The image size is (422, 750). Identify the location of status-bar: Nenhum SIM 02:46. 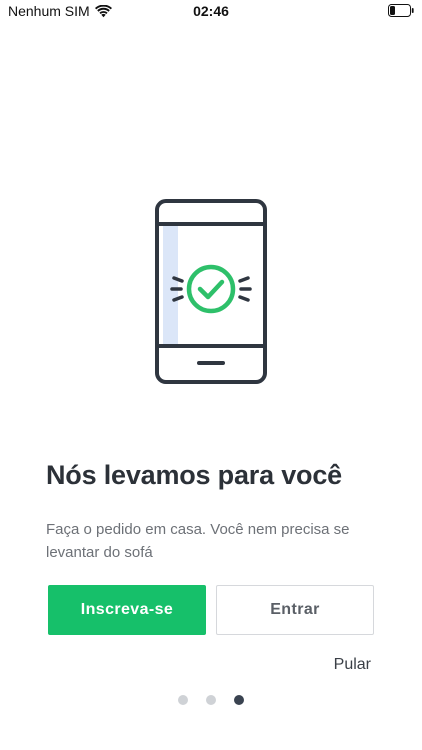
(211, 13).